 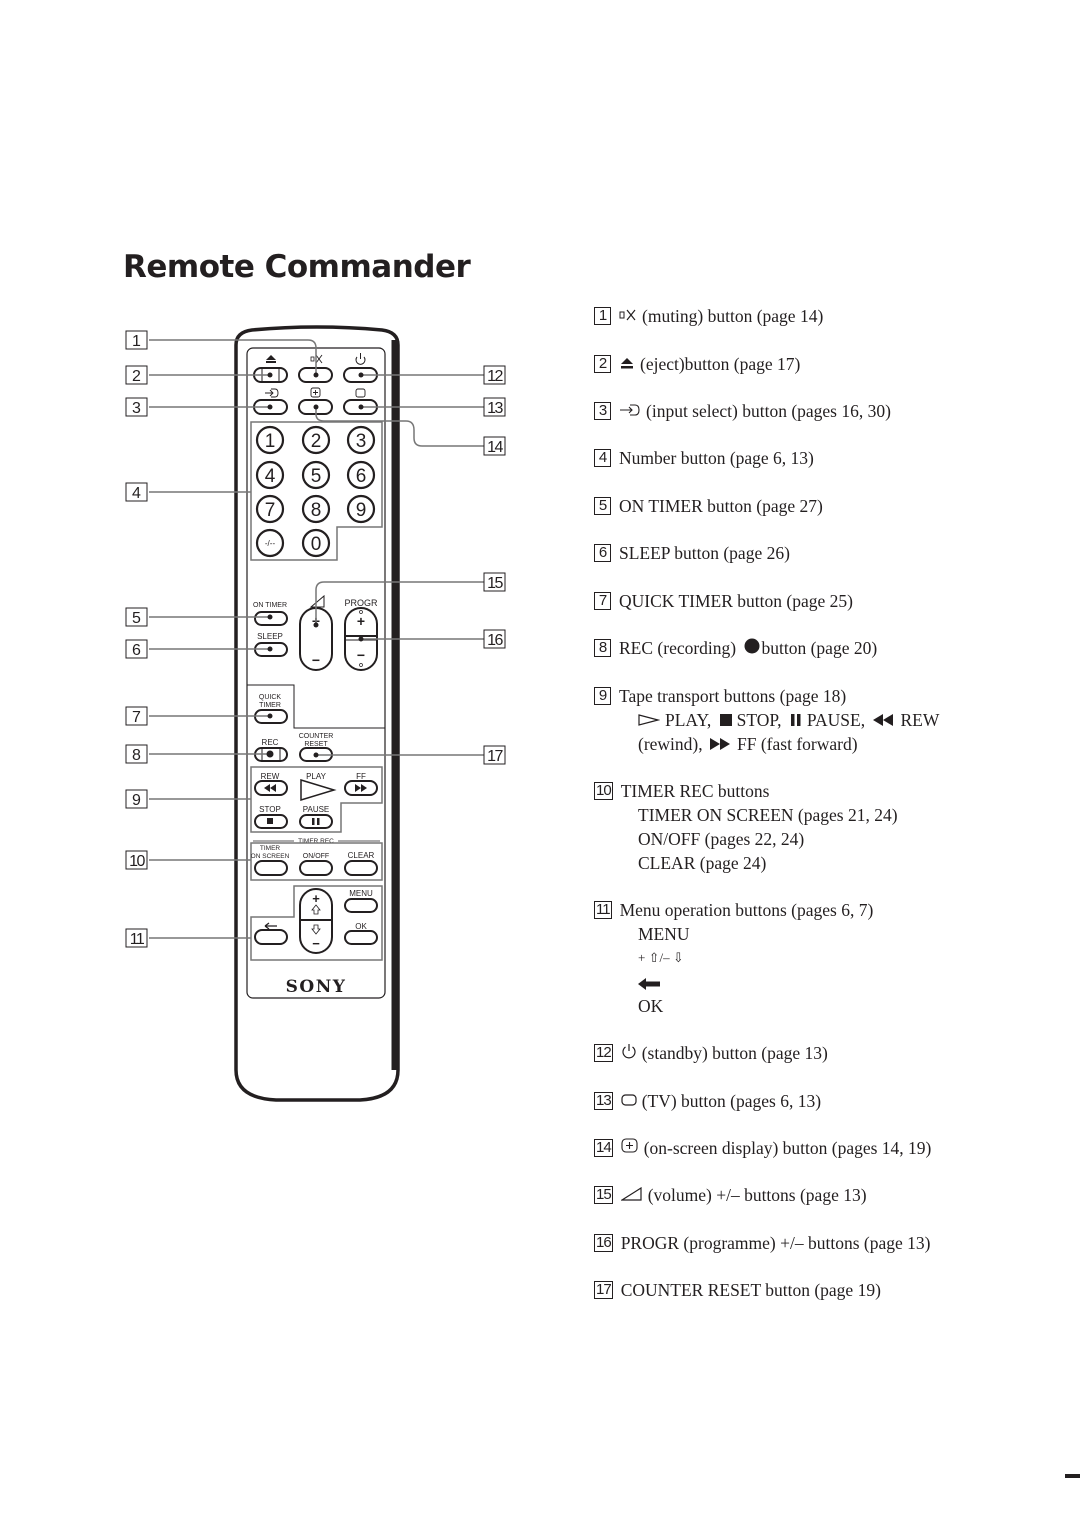 I want to click on callout-7: 7, so click(x=136, y=716).